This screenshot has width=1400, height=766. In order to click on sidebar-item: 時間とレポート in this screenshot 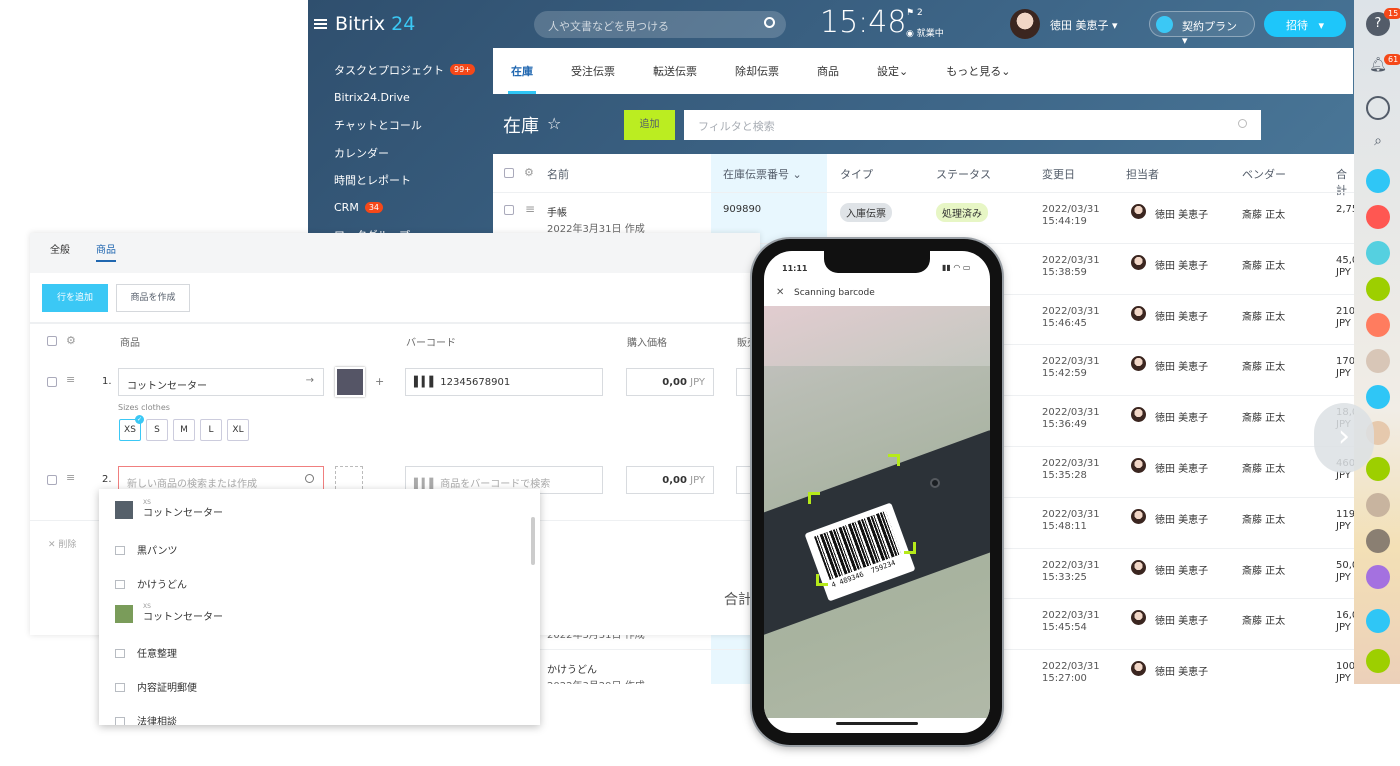, I will do `click(404, 180)`.